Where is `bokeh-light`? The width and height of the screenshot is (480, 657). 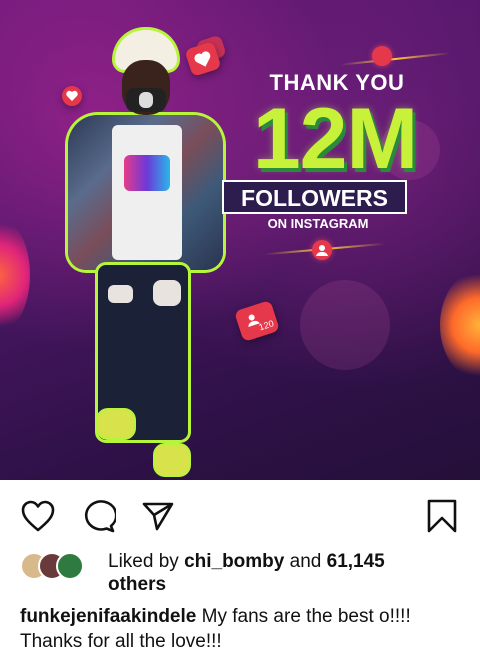 bokeh-light is located at coordinates (345, 325).